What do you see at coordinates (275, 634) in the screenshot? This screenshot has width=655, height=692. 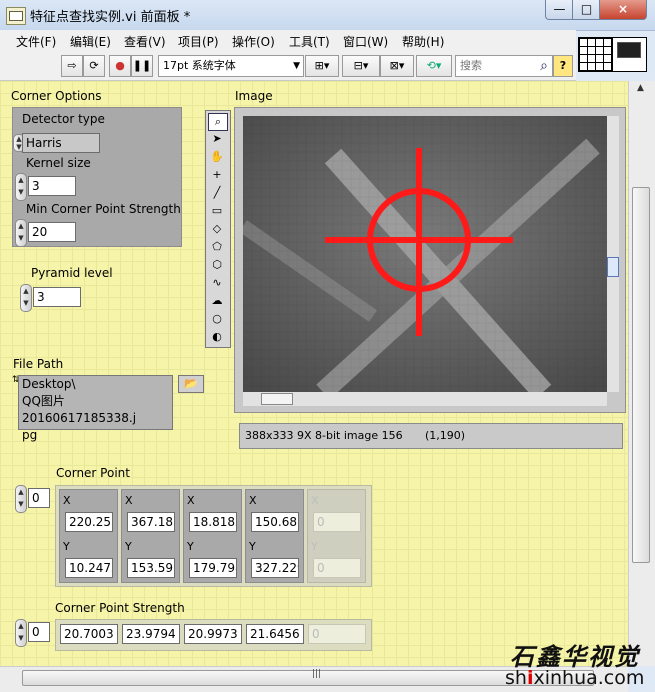 I see `corner-strength-value: 21.6456` at bounding box center [275, 634].